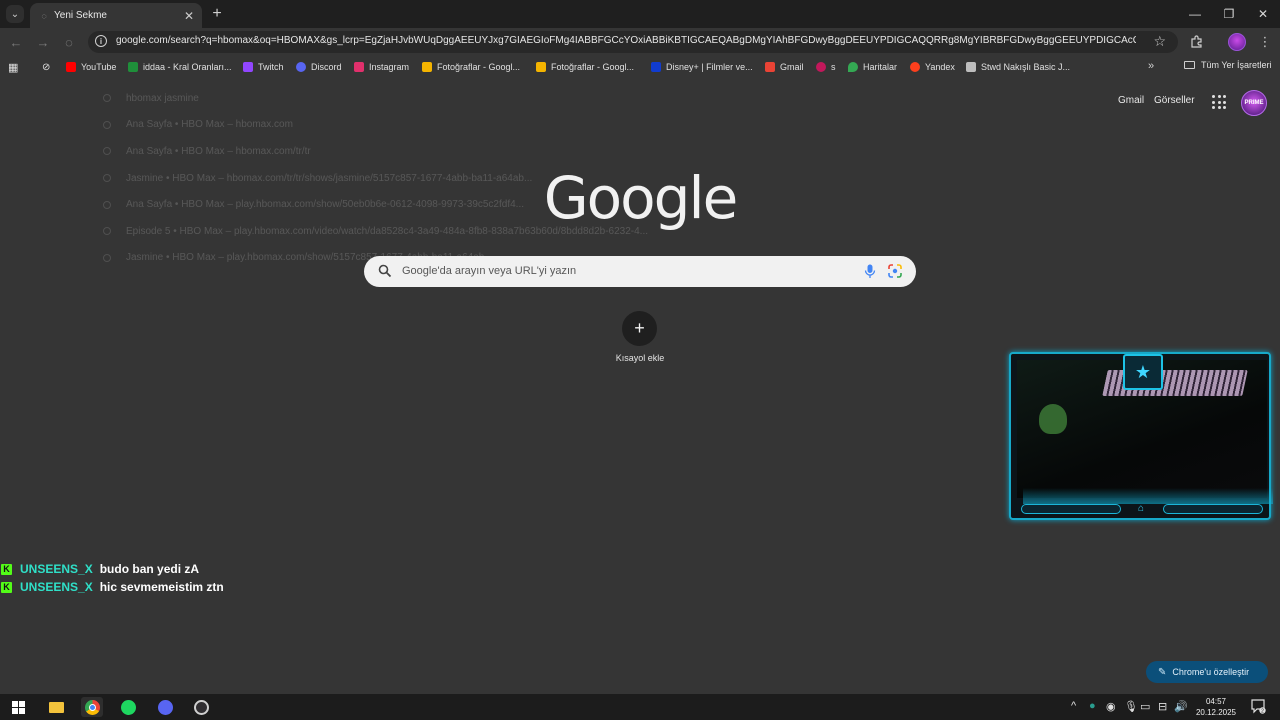 The image size is (1280, 720). I want to click on apps-shortcut: ▦, so click(13, 67).